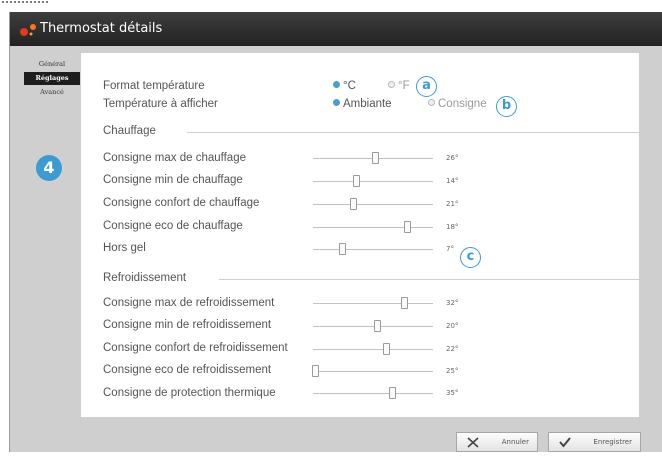 This screenshot has height=459, width=662. I want to click on checkmark-icon, so click(565, 442).